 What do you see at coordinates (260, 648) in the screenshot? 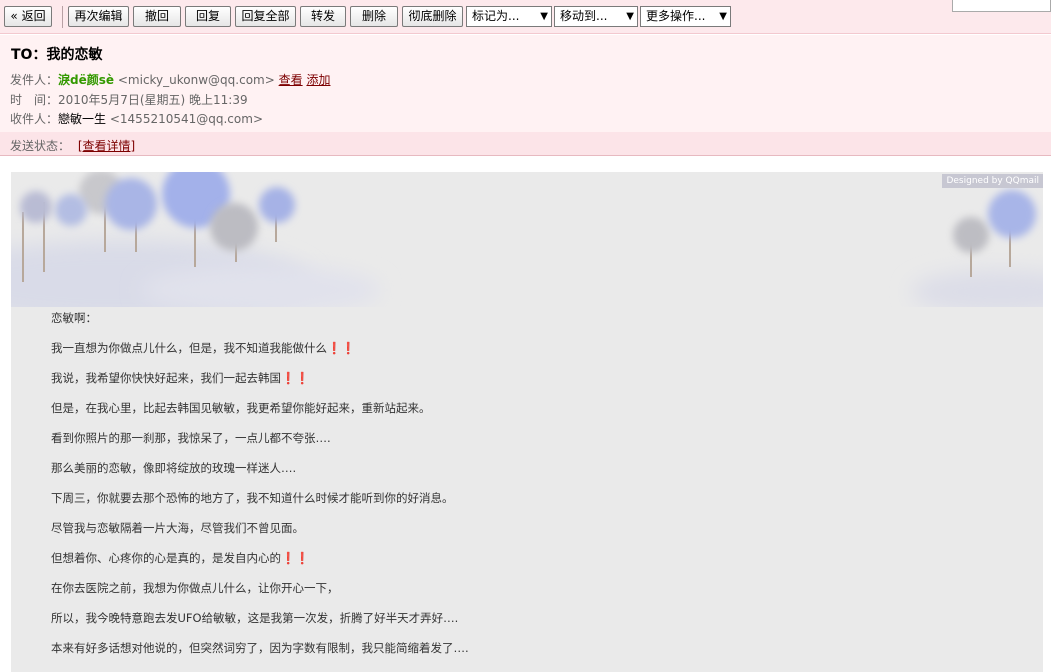
I see `letter-line: 本来有好多话想对他说的，但突然词穷了，因为字数有限制，我只能简缩着发了….` at bounding box center [260, 648].